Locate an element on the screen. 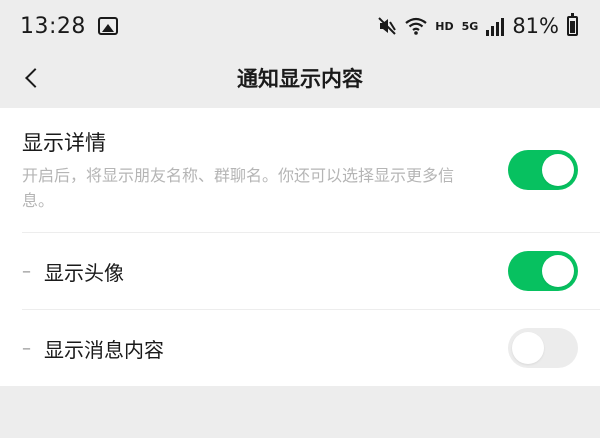 Image resolution: width=600 pixels, height=438 pixels. battery-percent: 81% is located at coordinates (535, 26).